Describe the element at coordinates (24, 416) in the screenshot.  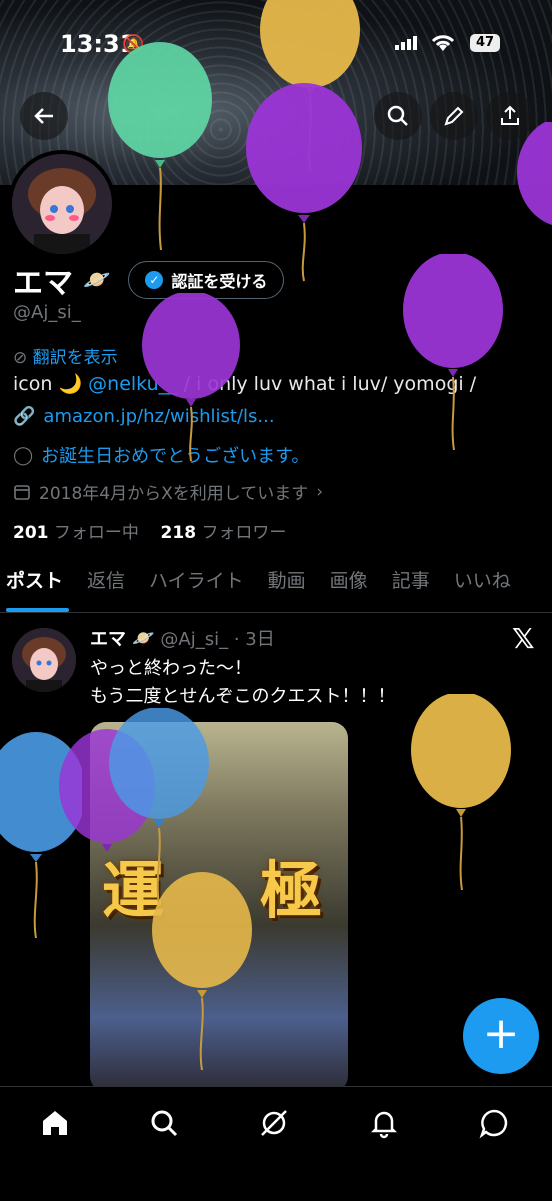
I see `link-icon: 🔗` at that location.